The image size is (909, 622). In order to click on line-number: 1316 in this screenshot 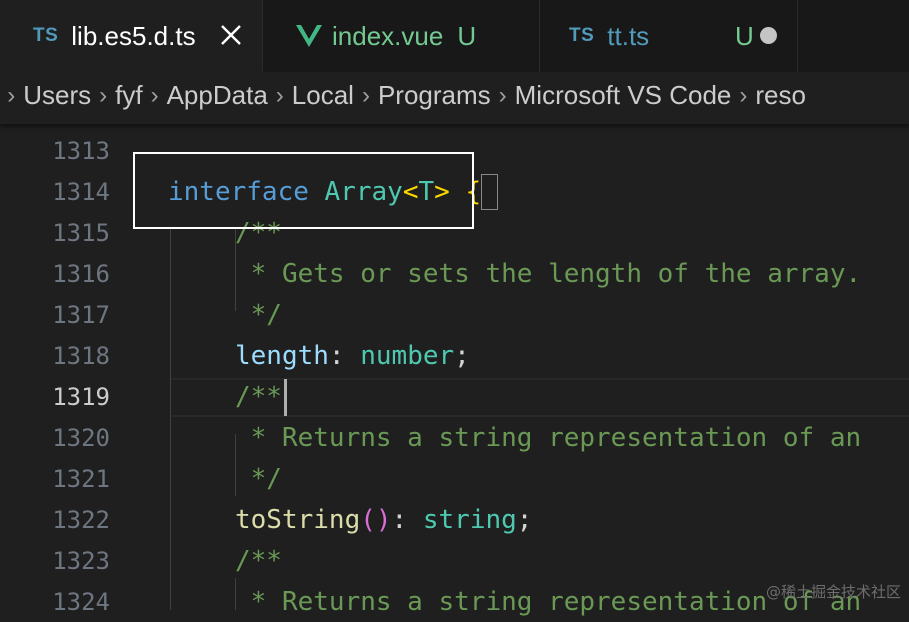, I will do `click(81, 273)`.